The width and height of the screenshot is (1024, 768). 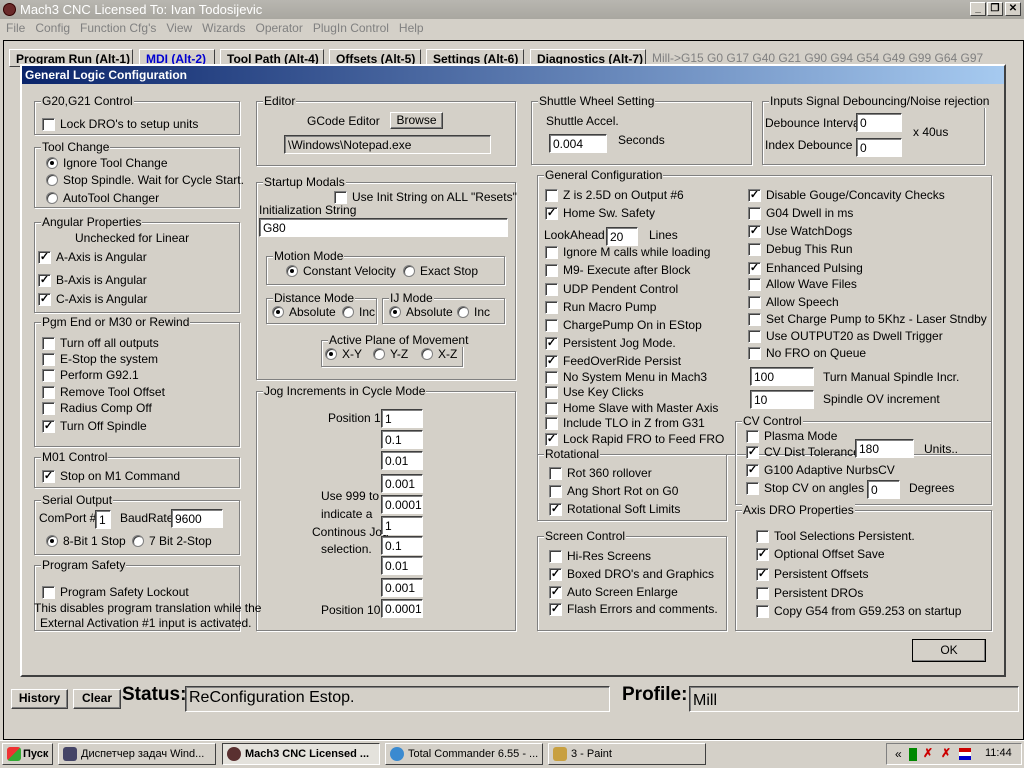 I want to click on checkbox-nofro, so click(x=754, y=353).